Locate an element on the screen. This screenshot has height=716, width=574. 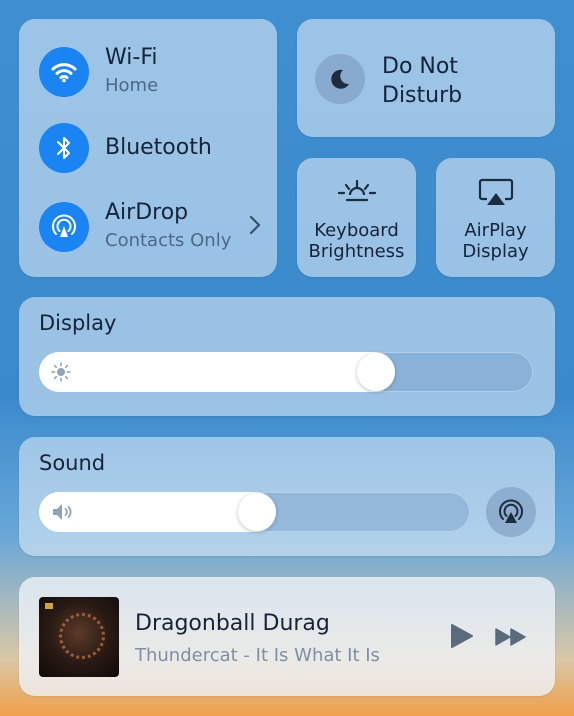
keyboard-brightness-icon is located at coordinates (356, 190).